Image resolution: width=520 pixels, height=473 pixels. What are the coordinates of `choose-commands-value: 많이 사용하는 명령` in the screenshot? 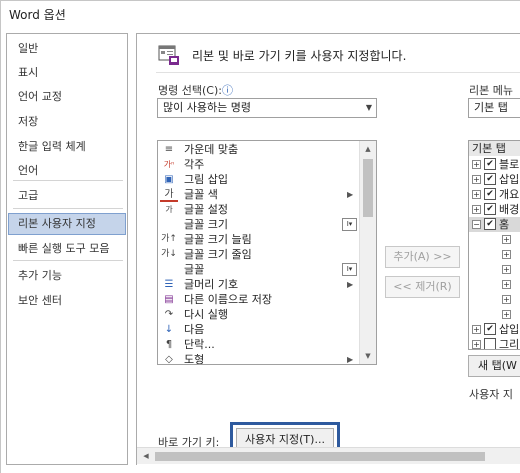 It's located at (207, 107).